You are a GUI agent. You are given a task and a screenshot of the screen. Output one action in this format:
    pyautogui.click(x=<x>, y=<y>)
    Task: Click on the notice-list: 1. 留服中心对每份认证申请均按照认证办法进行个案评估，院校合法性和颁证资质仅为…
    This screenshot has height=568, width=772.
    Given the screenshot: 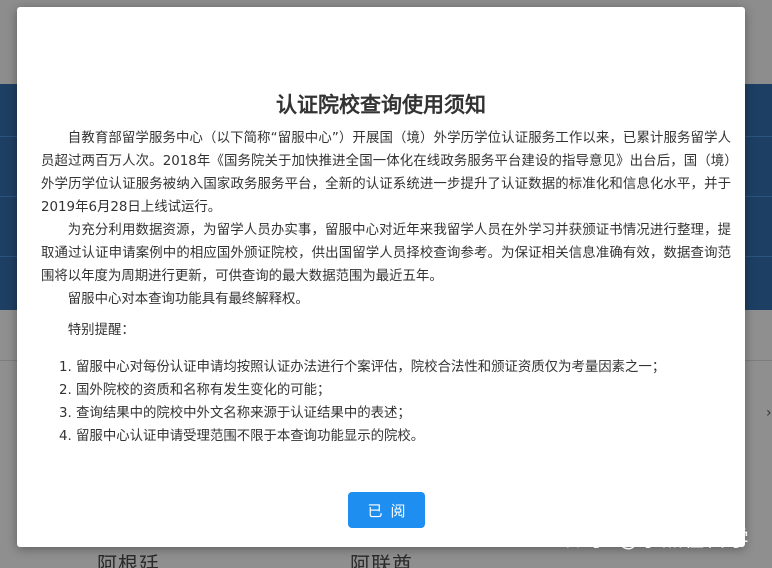 What is the action you would take?
    pyautogui.click(x=386, y=402)
    